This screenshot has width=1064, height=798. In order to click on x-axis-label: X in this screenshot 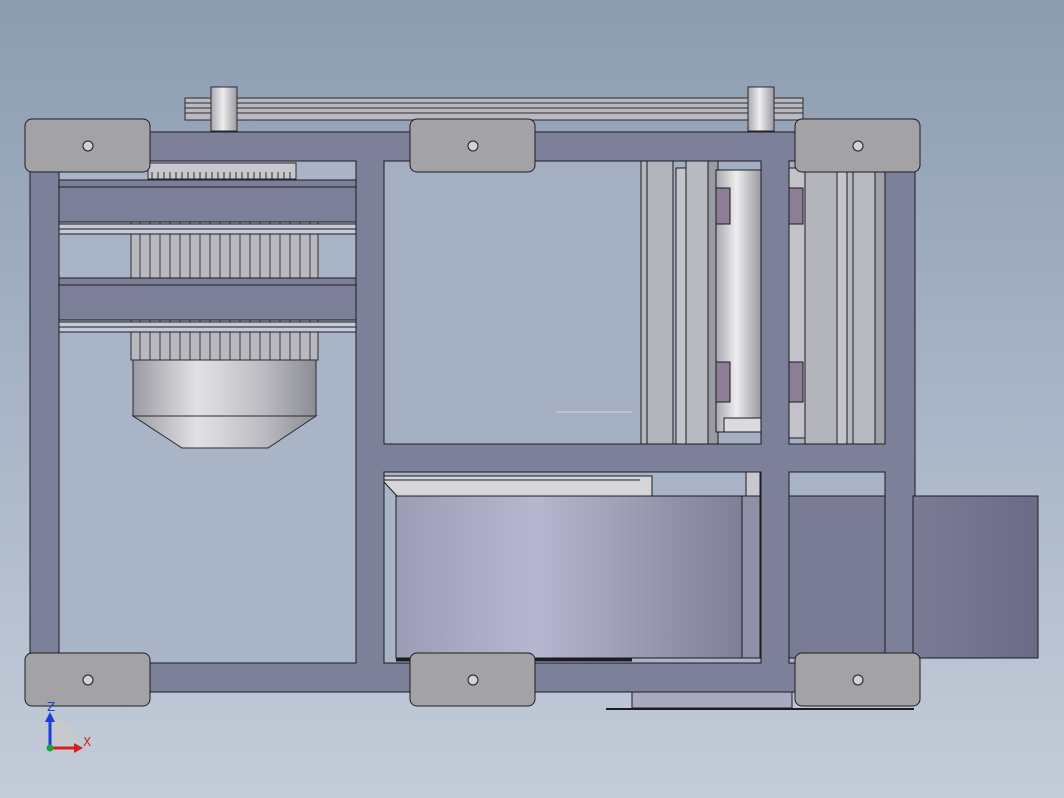, I will do `click(87, 742)`.